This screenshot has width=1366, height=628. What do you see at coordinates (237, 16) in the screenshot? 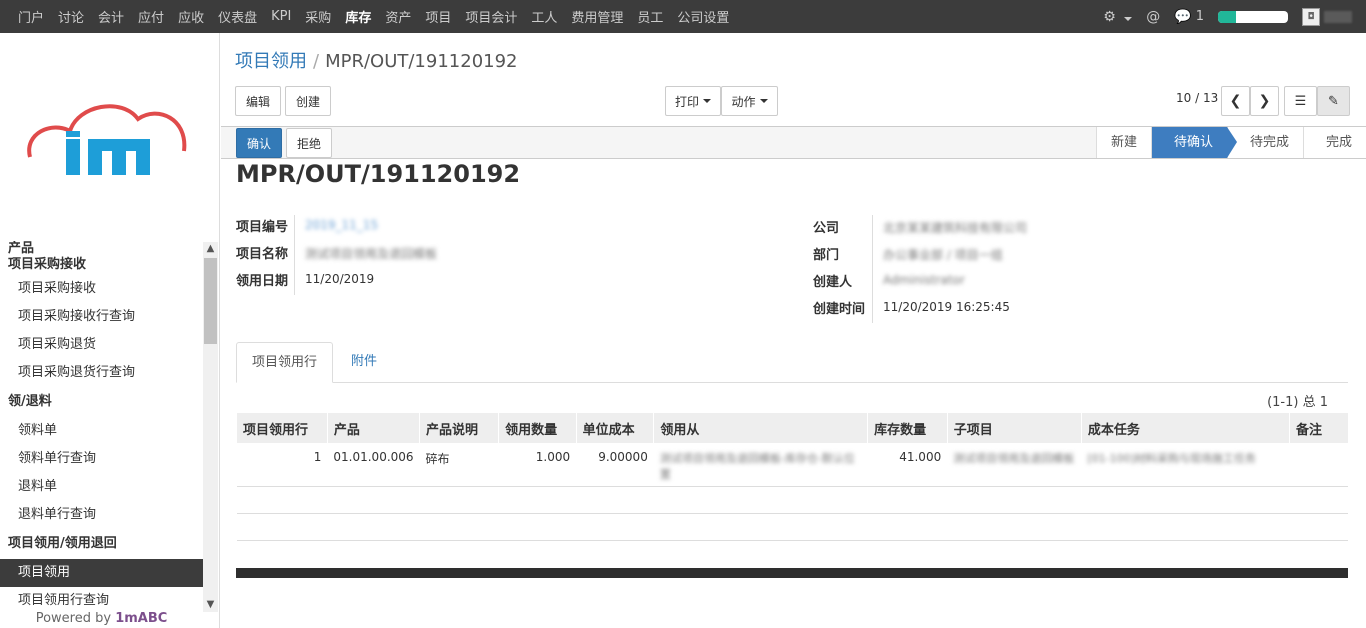
I see `topnav-item: 仪表盘` at bounding box center [237, 16].